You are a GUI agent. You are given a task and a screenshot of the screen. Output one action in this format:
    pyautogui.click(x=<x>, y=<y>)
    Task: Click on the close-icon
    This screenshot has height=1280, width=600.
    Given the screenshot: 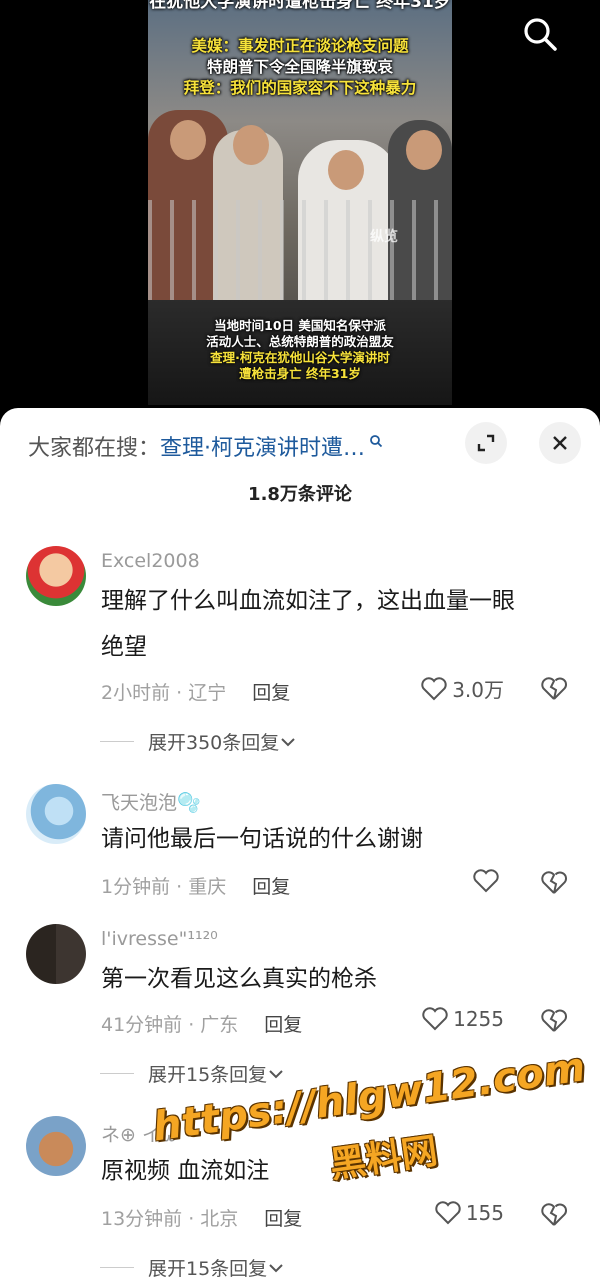 What is the action you would take?
    pyautogui.click(x=560, y=443)
    